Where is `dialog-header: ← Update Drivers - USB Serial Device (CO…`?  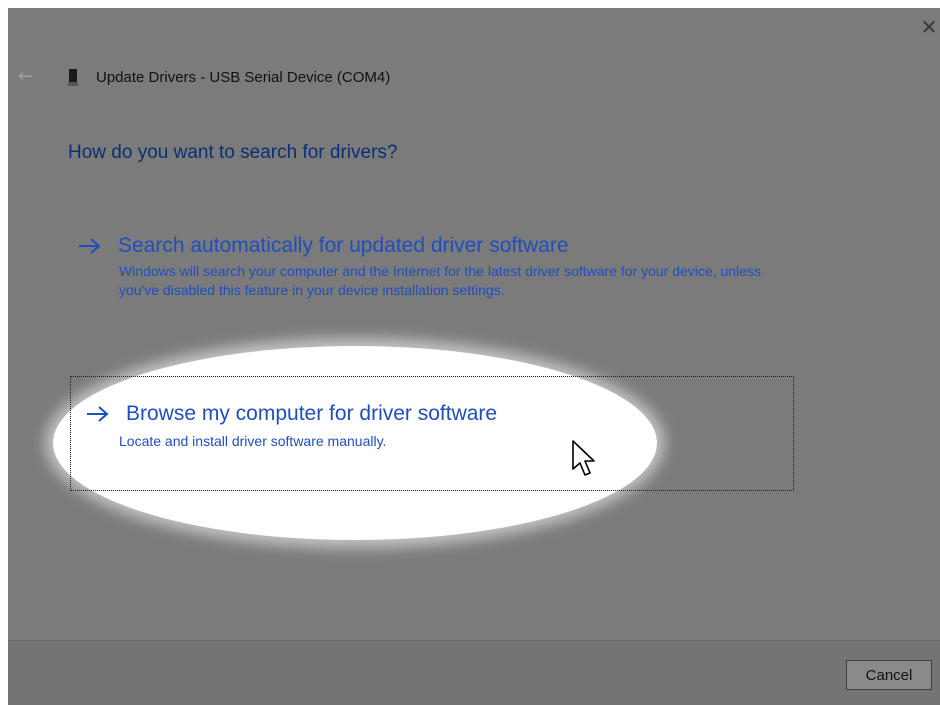 dialog-header: ← Update Drivers - USB Serial Device (CO… is located at coordinates (204, 77).